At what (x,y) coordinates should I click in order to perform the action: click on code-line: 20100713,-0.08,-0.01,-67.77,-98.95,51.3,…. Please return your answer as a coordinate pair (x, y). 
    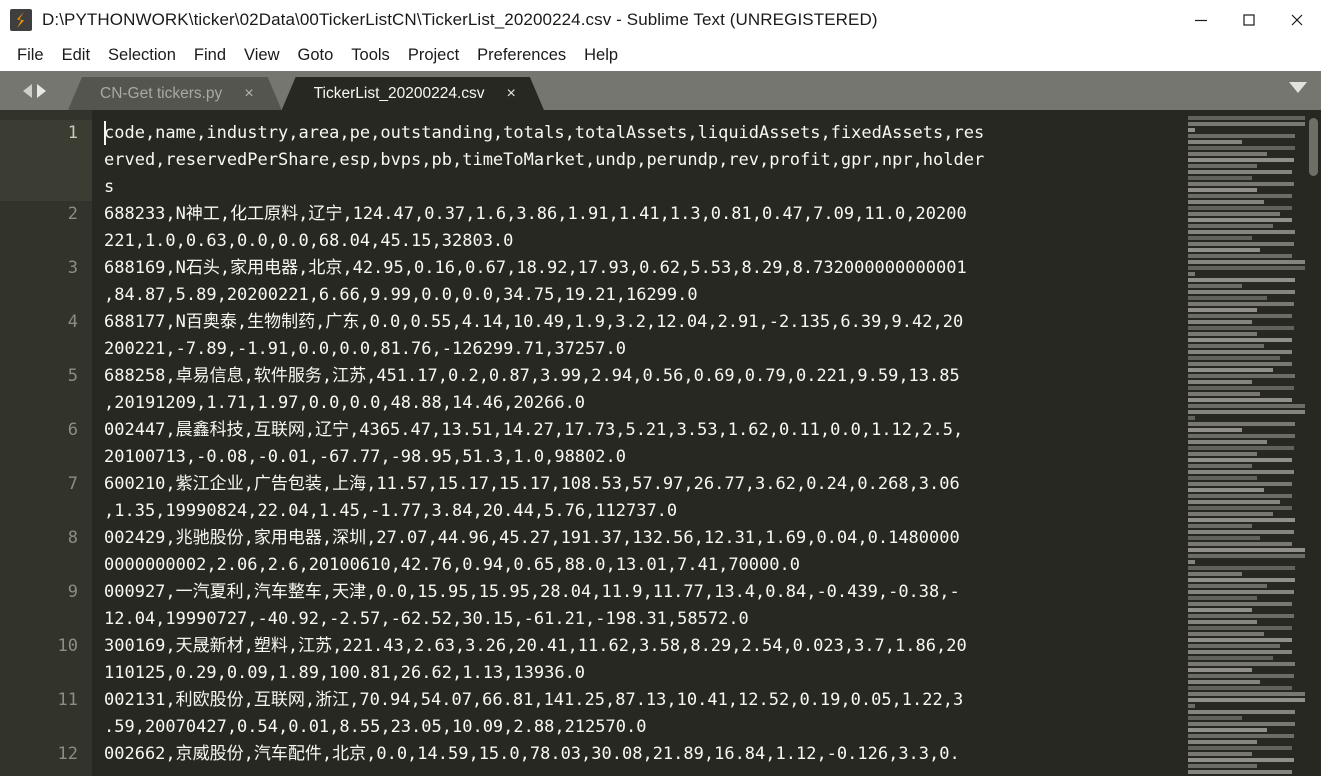
    Looking at the image, I should click on (365, 457).